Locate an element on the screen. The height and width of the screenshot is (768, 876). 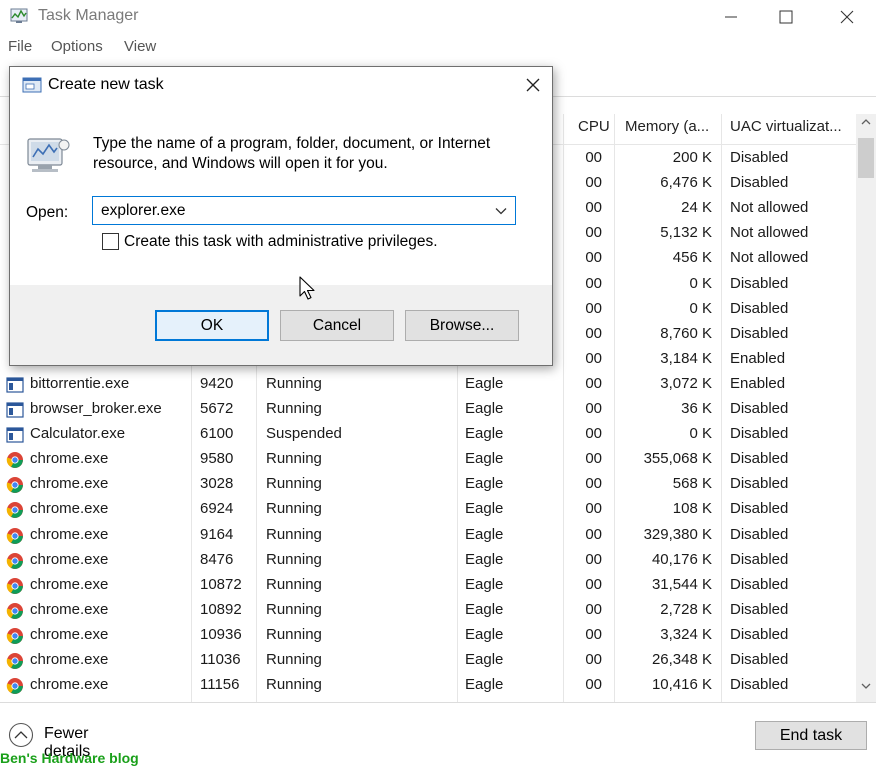
cell-pid: 6924 is located at coordinates (217, 509).